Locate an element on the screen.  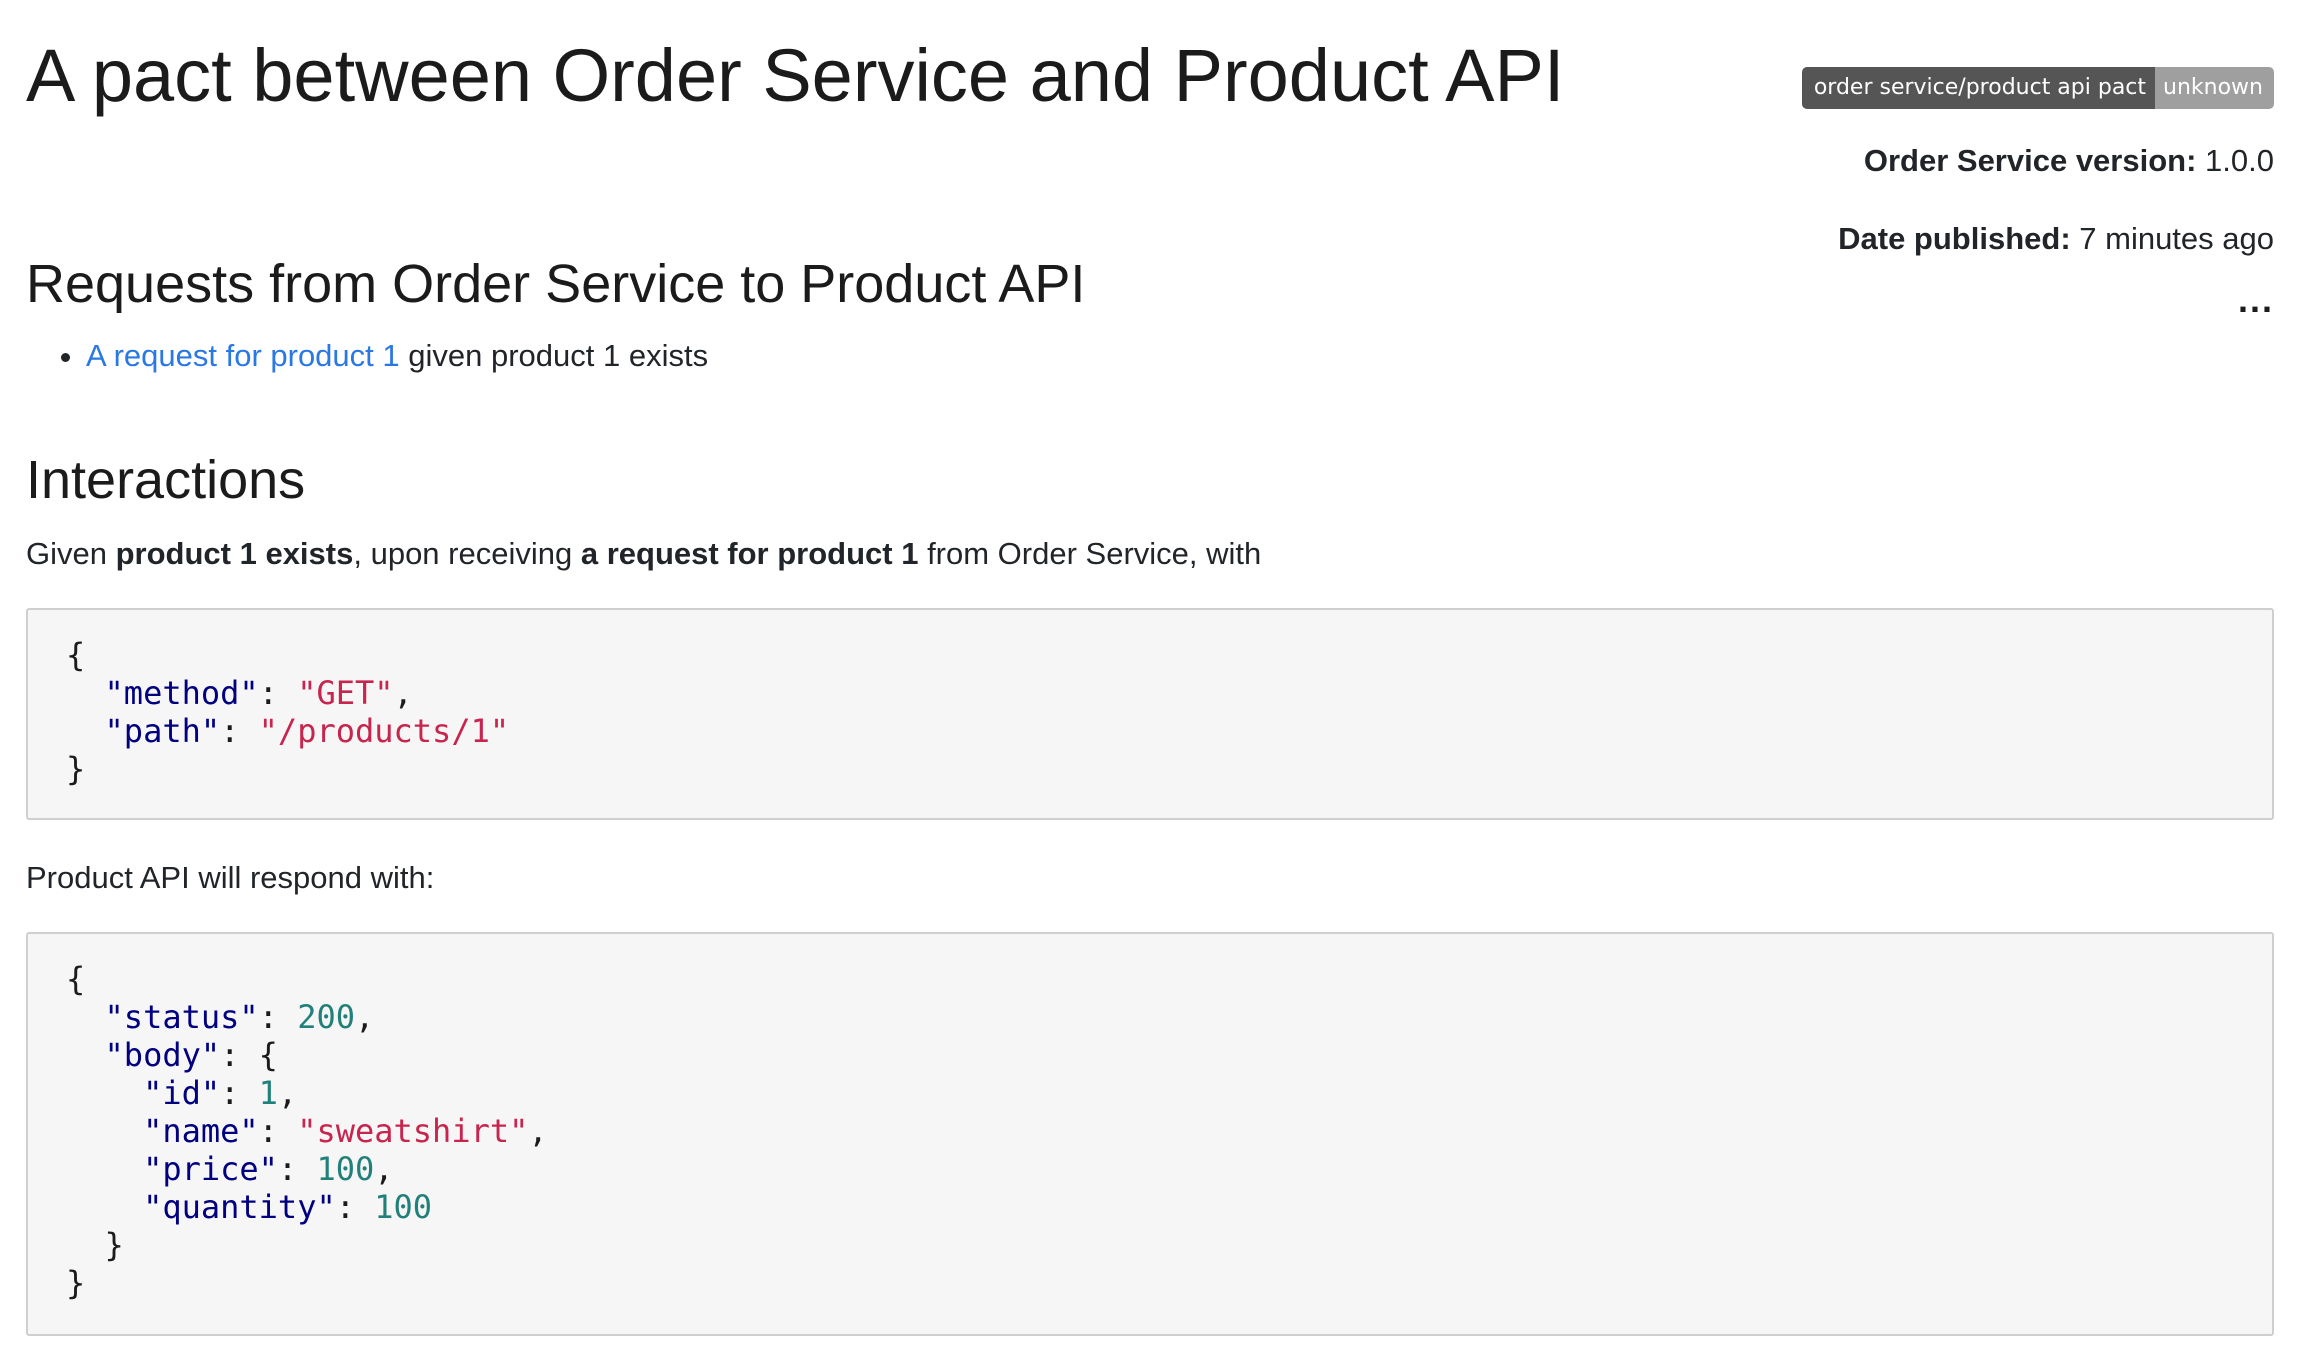
json-key: "name" is located at coordinates (201, 1131).